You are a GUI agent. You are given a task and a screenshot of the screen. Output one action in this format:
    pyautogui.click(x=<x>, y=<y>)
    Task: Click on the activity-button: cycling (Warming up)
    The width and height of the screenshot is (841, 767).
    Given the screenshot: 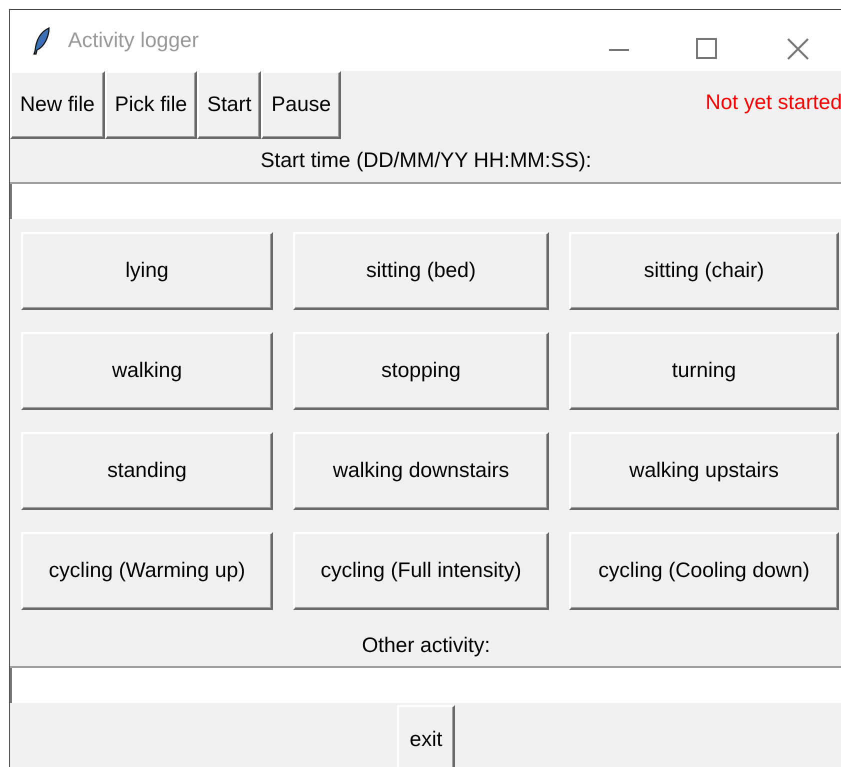 What is the action you would take?
    pyautogui.click(x=147, y=571)
    